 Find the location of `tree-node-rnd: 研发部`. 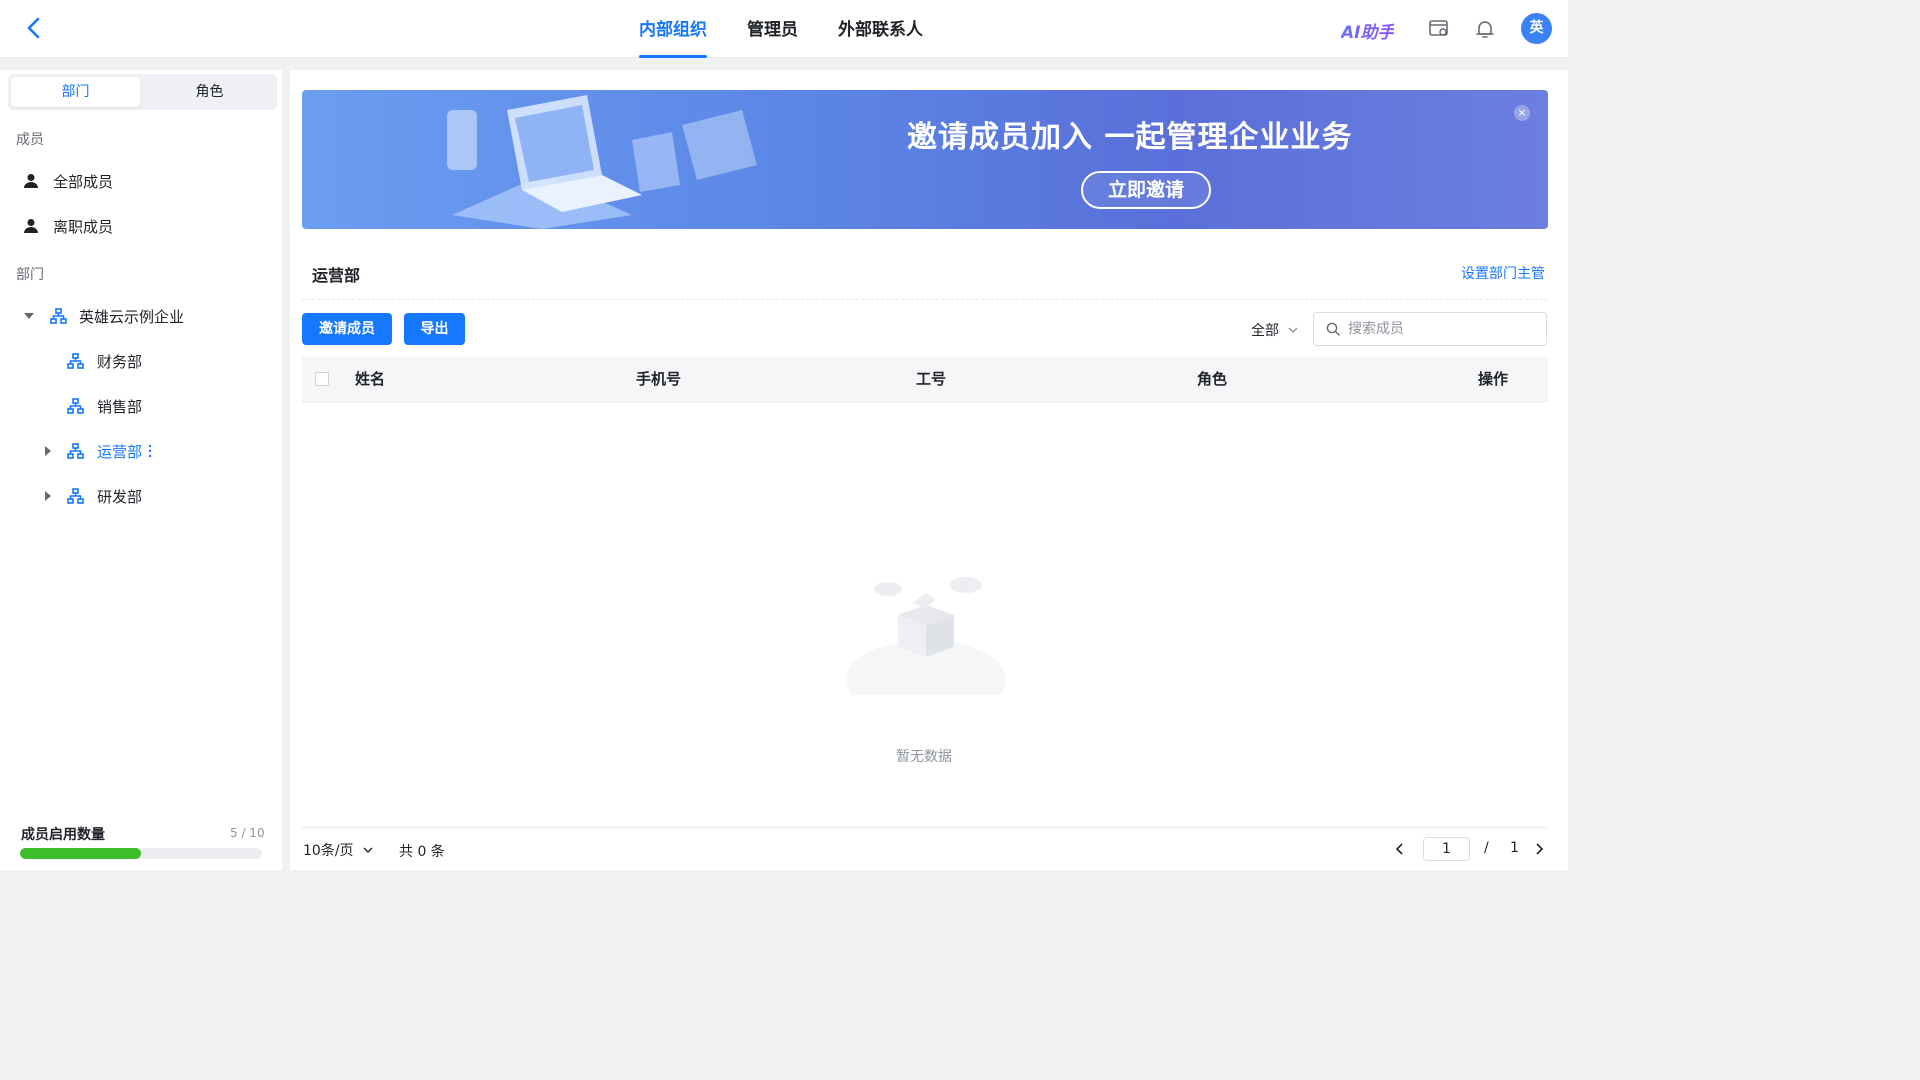

tree-node-rnd: 研发部 is located at coordinates (141, 496).